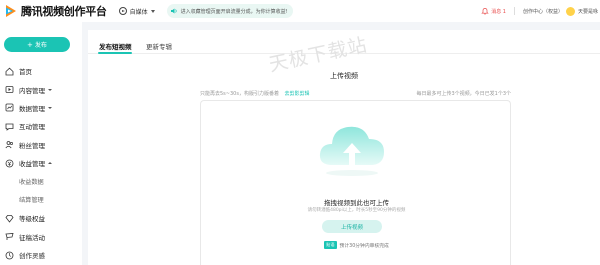 The height and width of the screenshot is (265, 600). What do you see at coordinates (9, 127) in the screenshot?
I see `interaction-icon` at bounding box center [9, 127].